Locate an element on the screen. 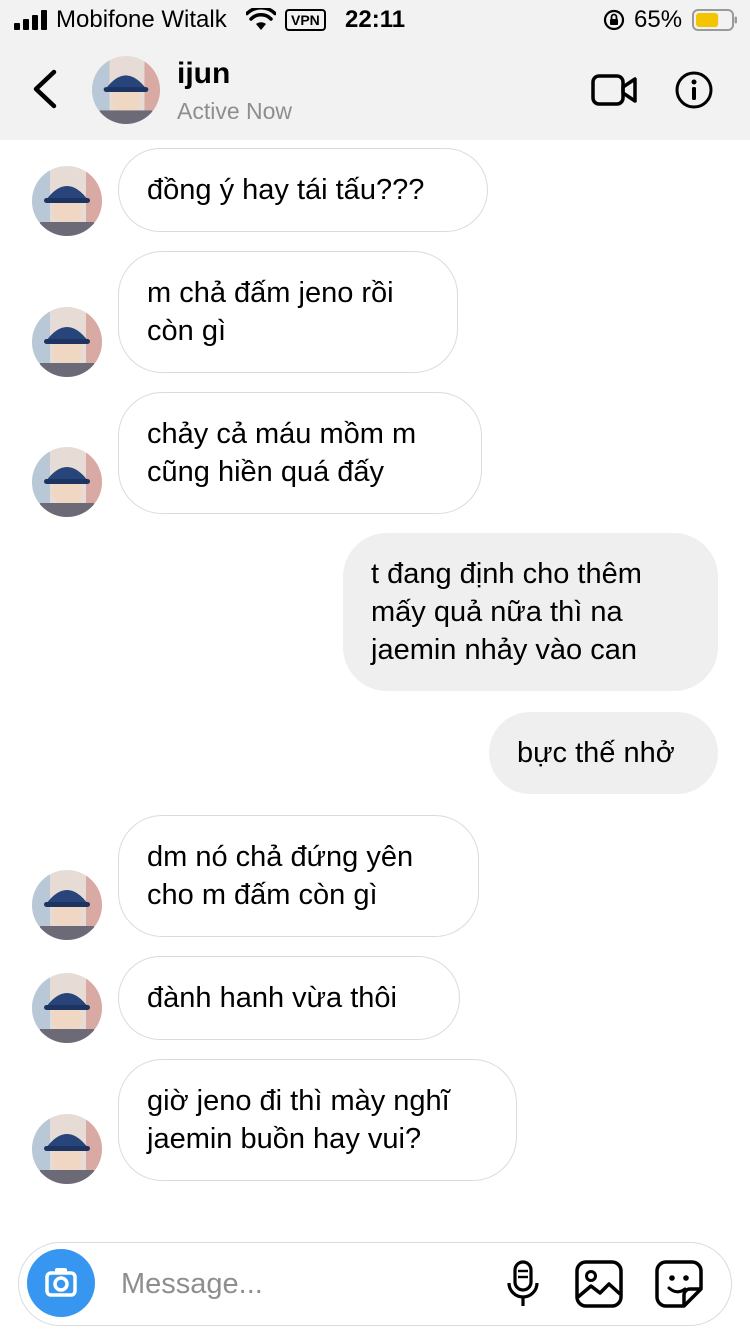 The width and height of the screenshot is (750, 1334). clock: 22:11 is located at coordinates (375, 19).